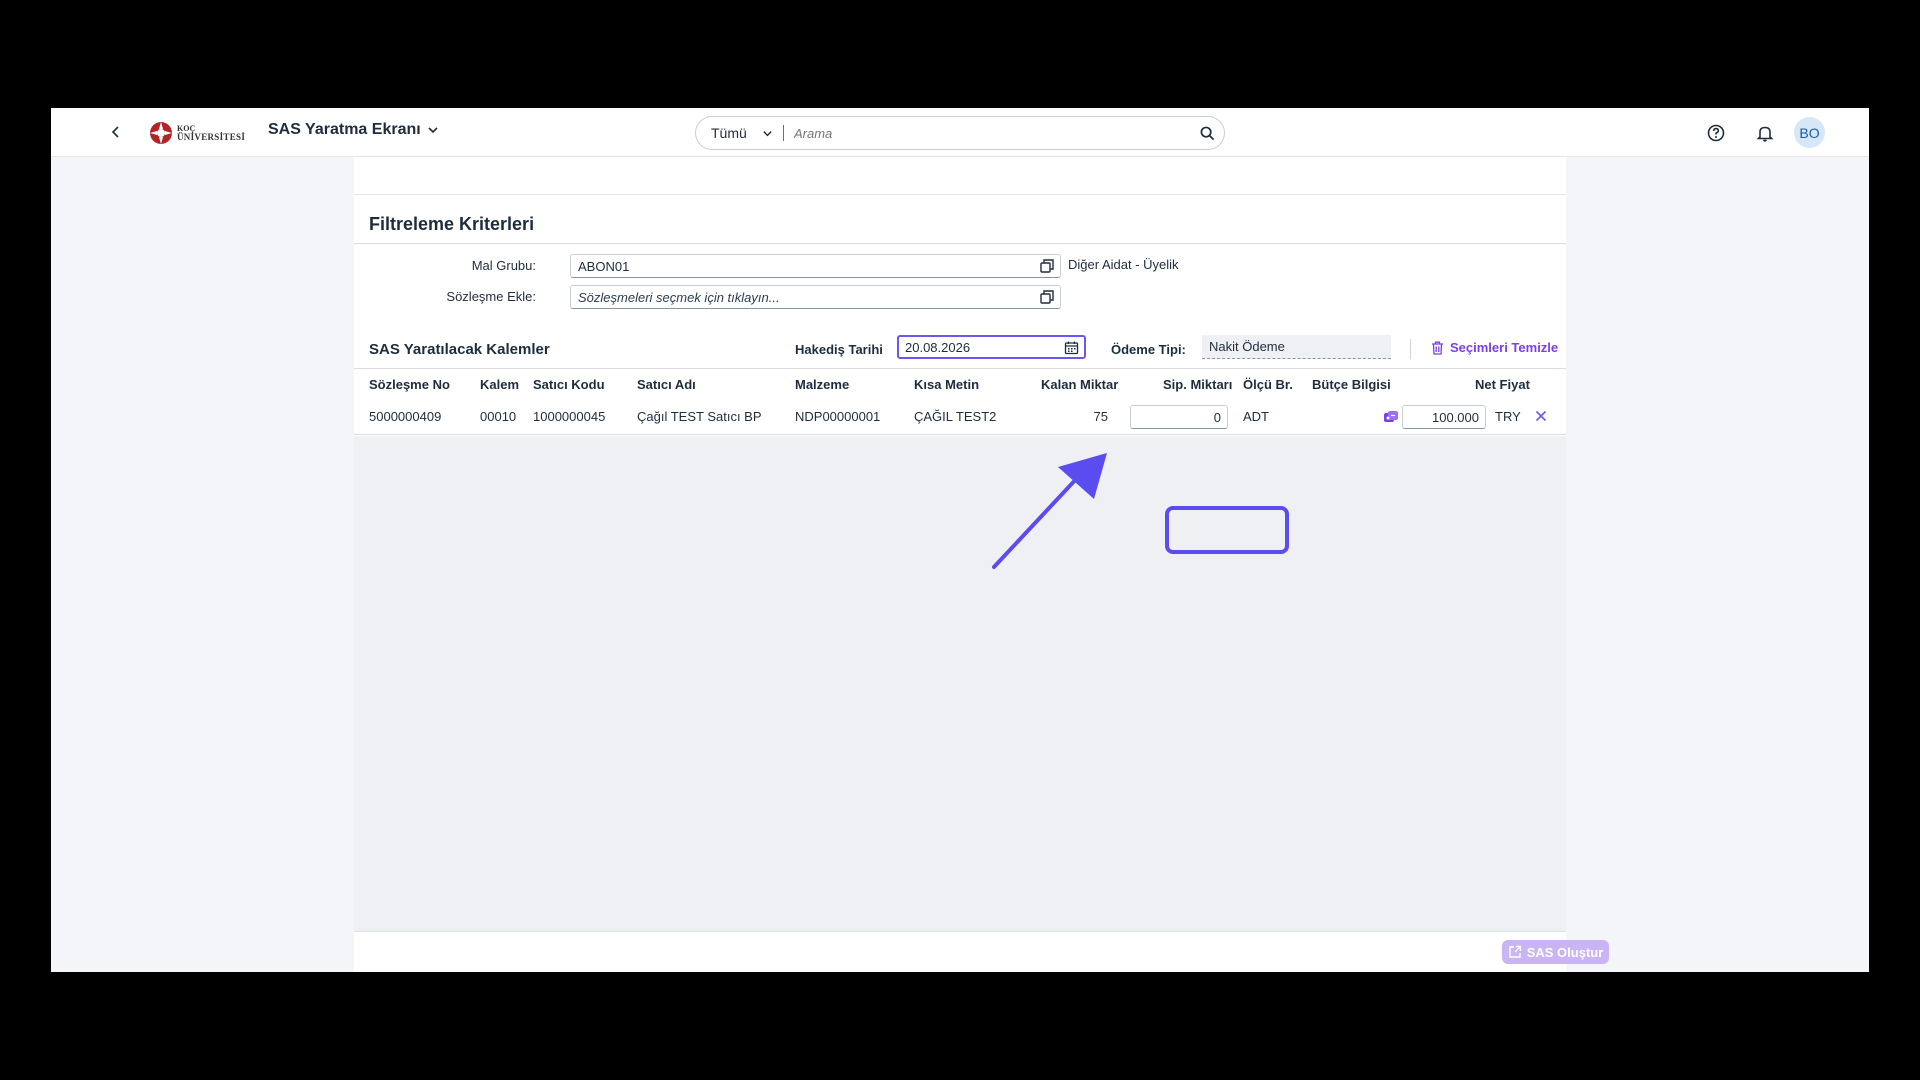  What do you see at coordinates (1508, 416) in the screenshot?
I see `currency-cell: TRY` at bounding box center [1508, 416].